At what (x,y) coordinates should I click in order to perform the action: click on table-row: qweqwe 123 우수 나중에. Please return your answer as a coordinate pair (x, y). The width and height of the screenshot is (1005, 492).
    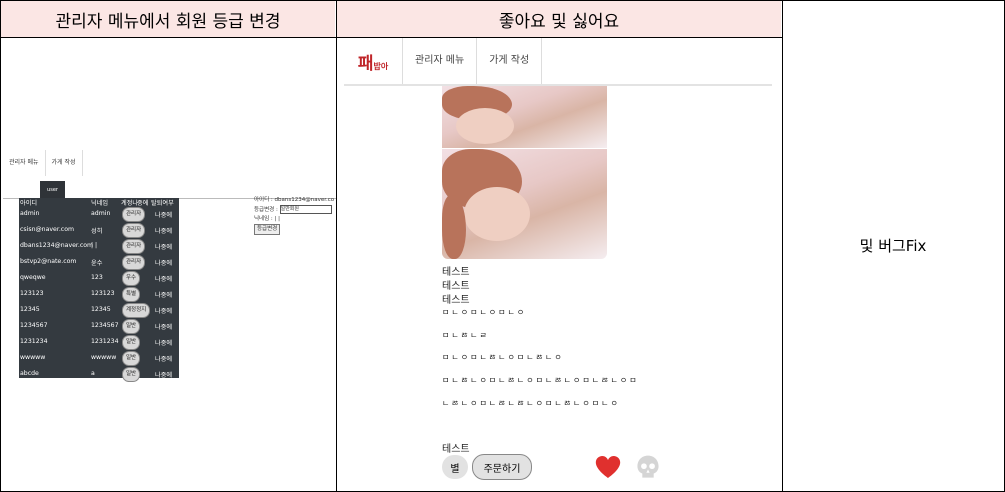
    Looking at the image, I should click on (99, 278).